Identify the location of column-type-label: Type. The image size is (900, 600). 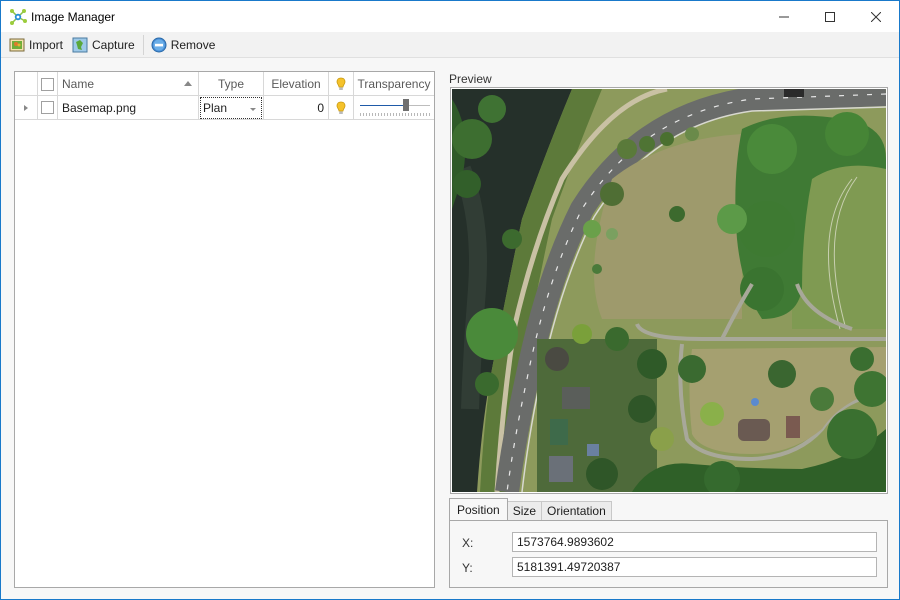
(230, 84).